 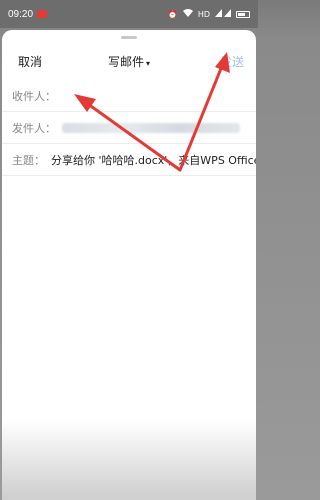 I want to click on subject-label: 主题：, so click(x=28, y=160).